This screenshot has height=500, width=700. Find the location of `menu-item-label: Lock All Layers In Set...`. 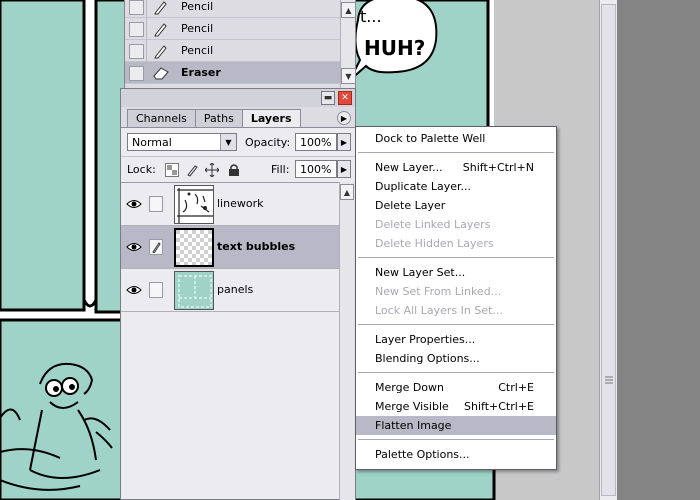

menu-item-label: Lock All Layers In Set... is located at coordinates (439, 310).